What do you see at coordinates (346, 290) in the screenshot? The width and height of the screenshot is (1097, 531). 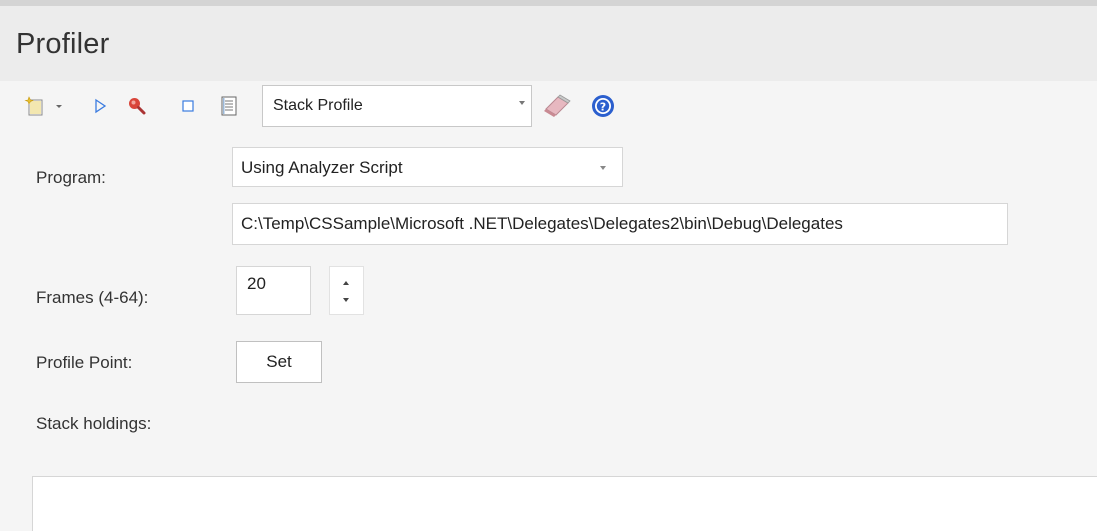 I see `frames-spinner` at bounding box center [346, 290].